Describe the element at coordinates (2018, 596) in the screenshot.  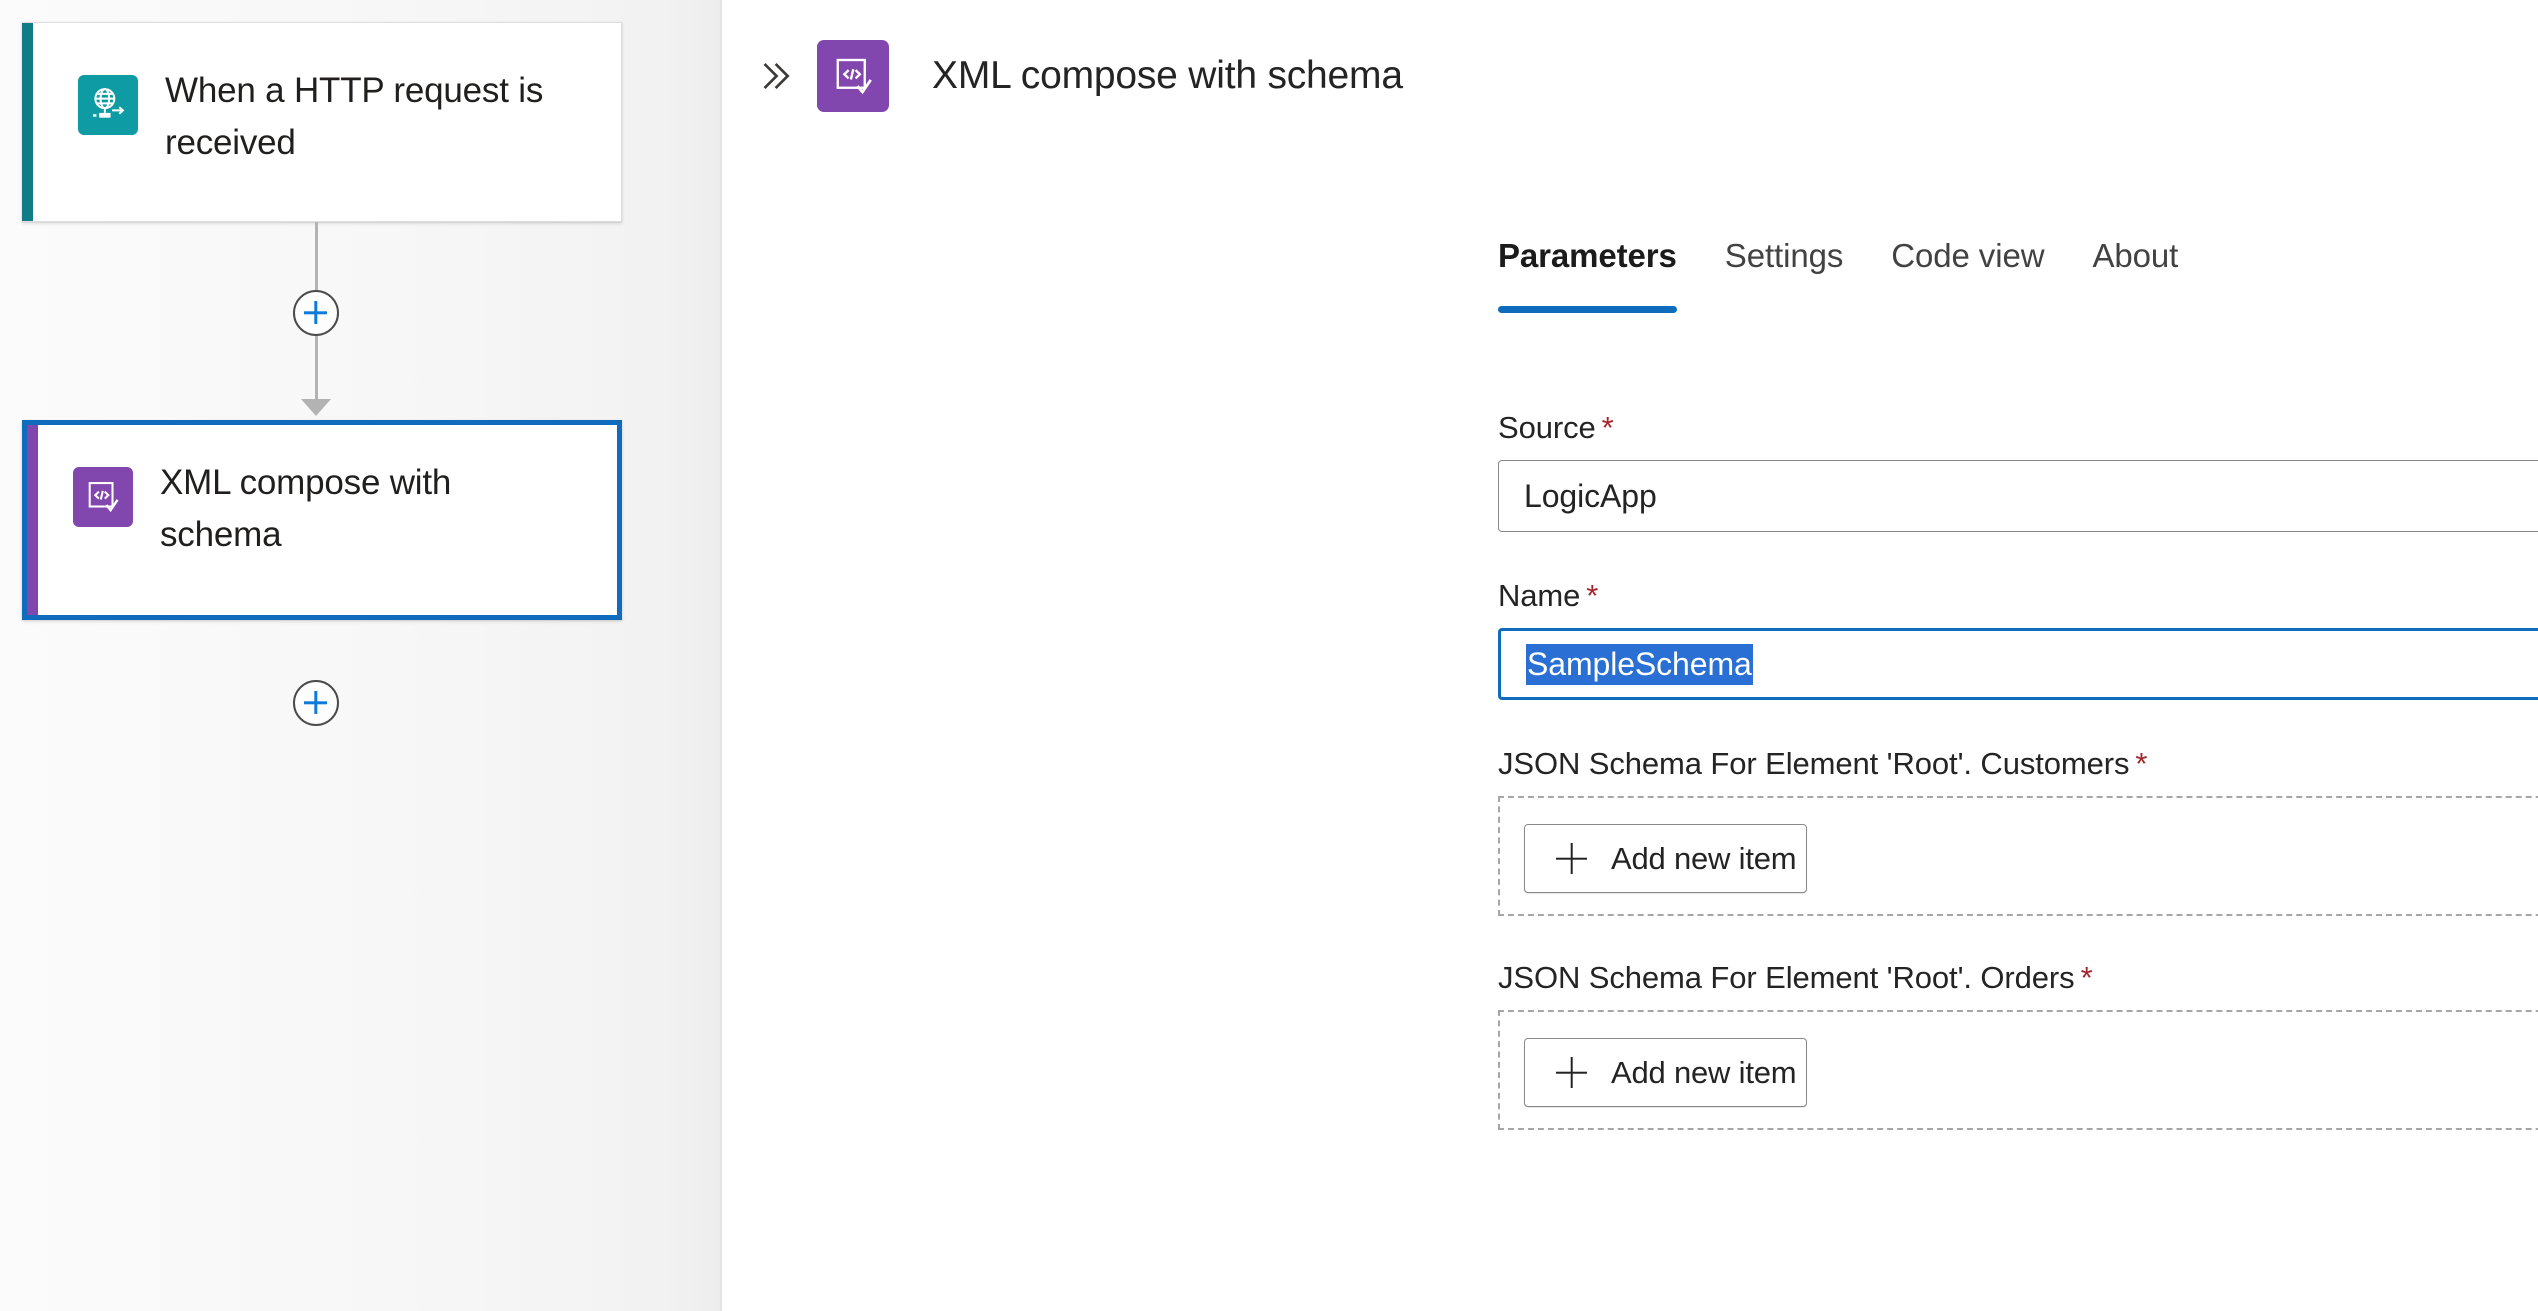
I see `field-label-name: Name *` at that location.